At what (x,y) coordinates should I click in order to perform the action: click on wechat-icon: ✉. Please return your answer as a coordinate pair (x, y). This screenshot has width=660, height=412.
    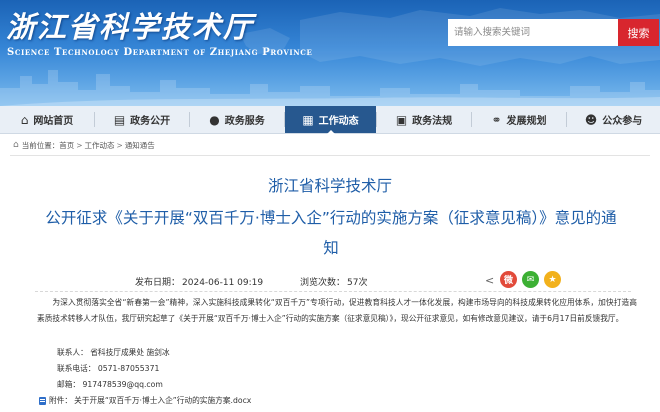
    Looking at the image, I should click on (530, 279).